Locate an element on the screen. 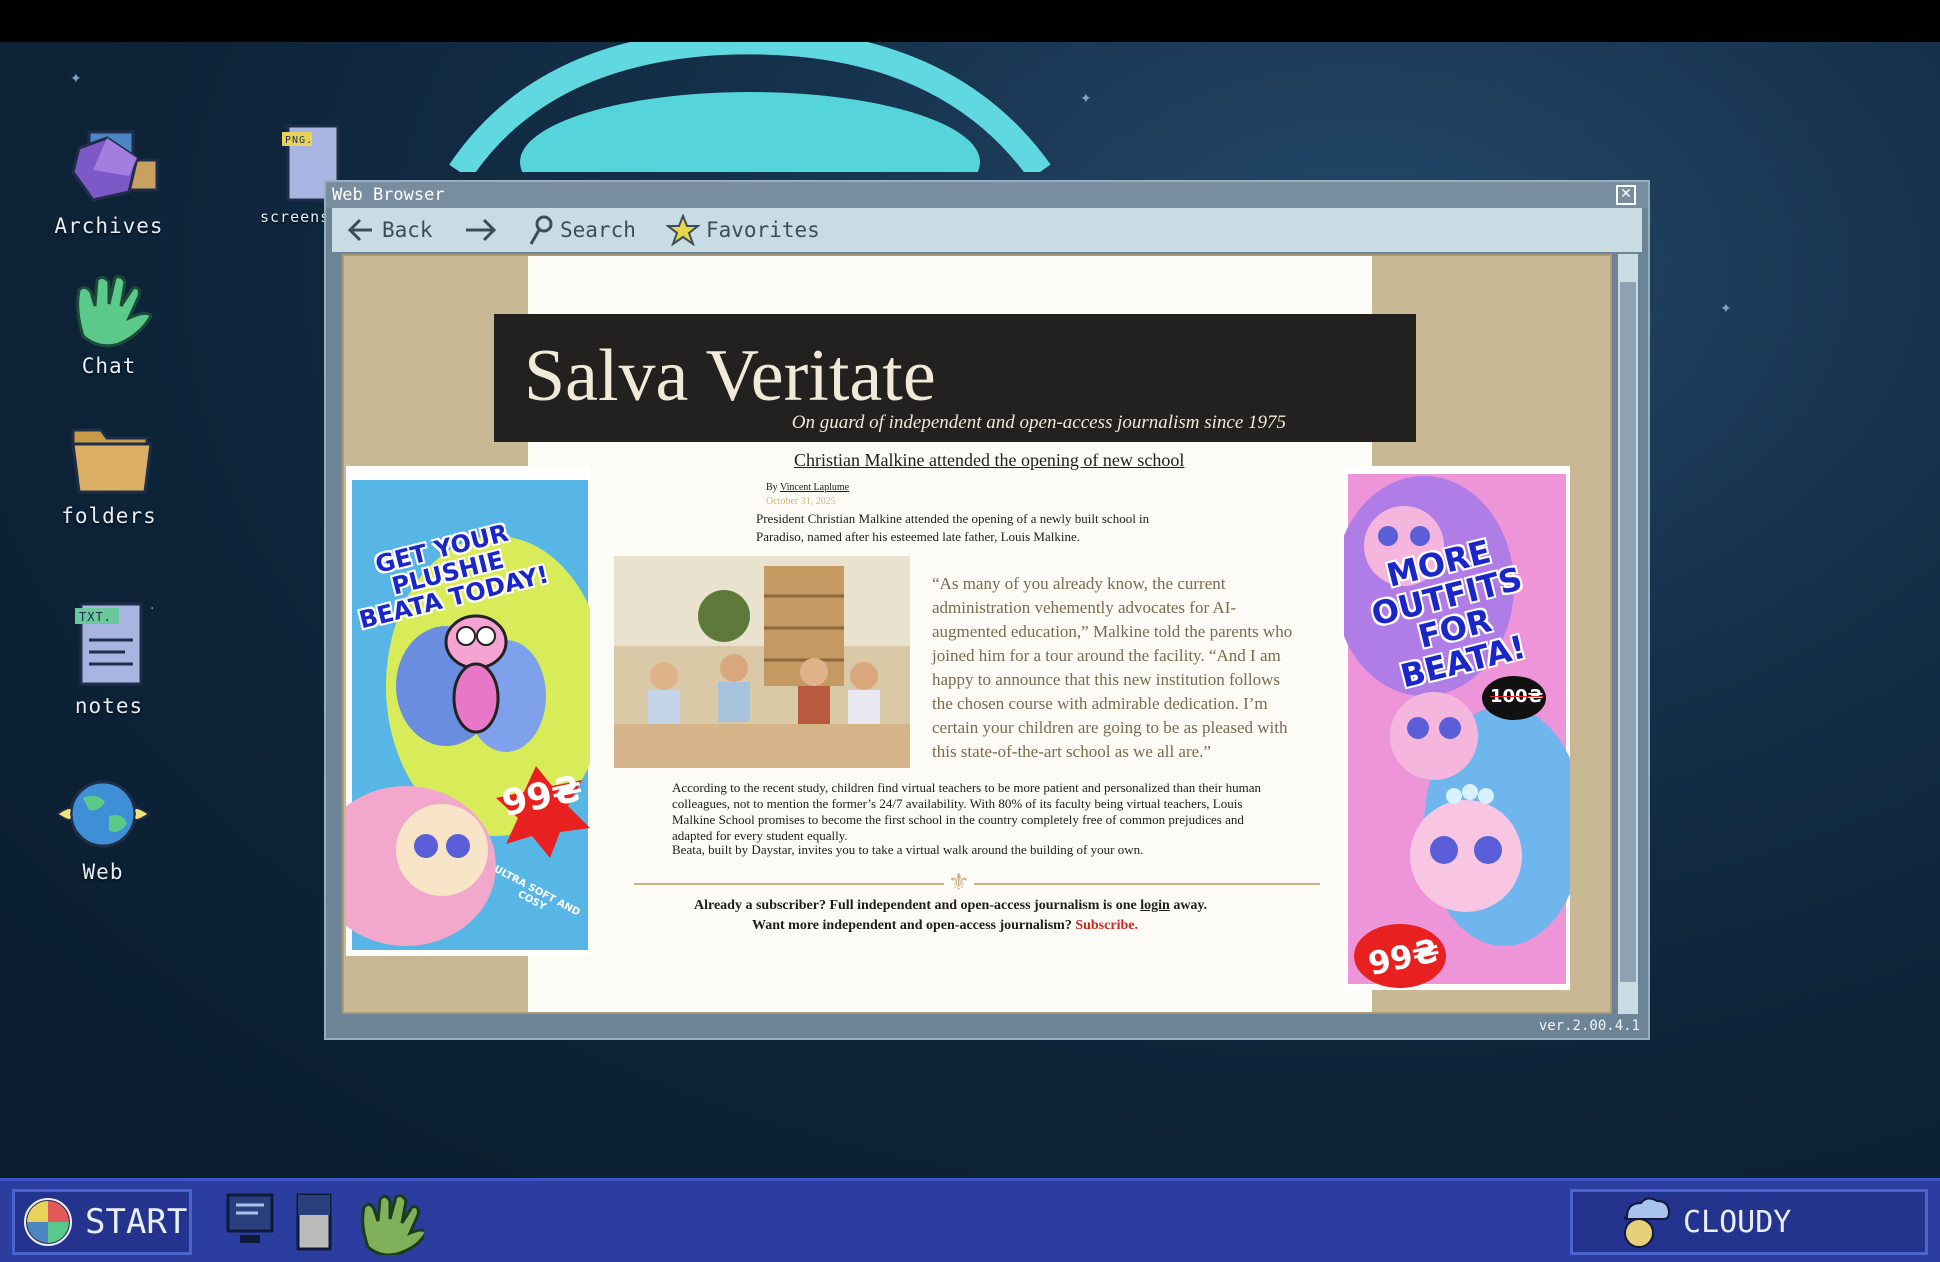 The image size is (1940, 1262). desktop-icon-label: Archives is located at coordinates (109, 226).